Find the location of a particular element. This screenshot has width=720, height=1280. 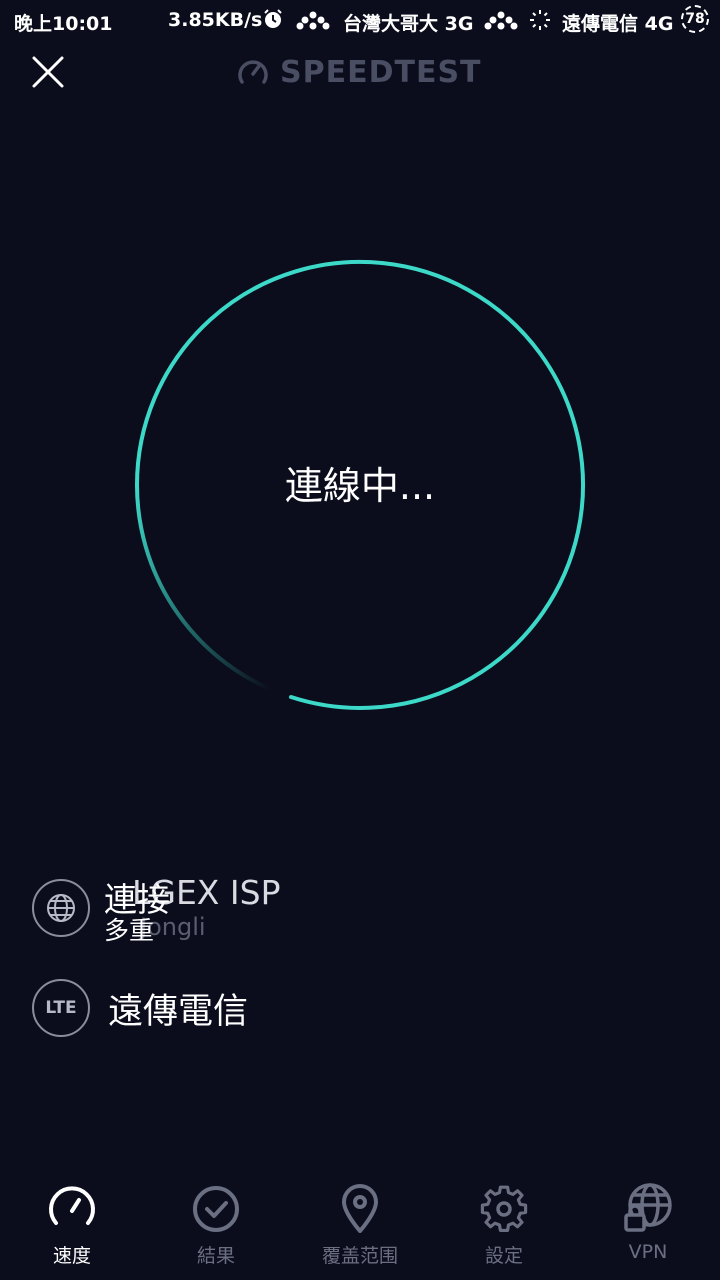

status-carrier-2: 遠傳電信 4G is located at coordinates (618, 24).